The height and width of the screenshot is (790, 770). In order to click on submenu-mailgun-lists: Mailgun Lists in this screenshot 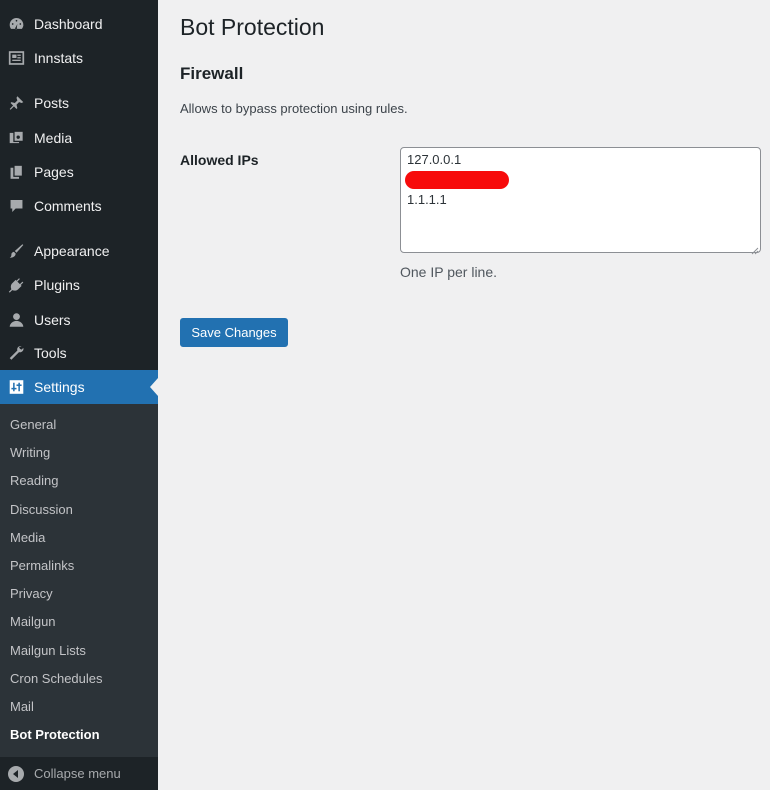, I will do `click(48, 651)`.